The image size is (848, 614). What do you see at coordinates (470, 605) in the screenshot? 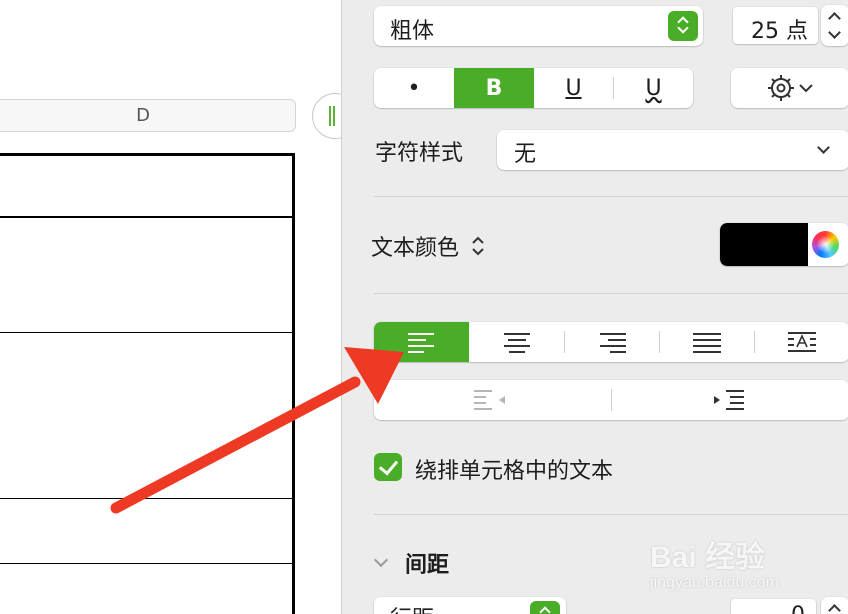
I see `line-spacing-popup: 行距` at bounding box center [470, 605].